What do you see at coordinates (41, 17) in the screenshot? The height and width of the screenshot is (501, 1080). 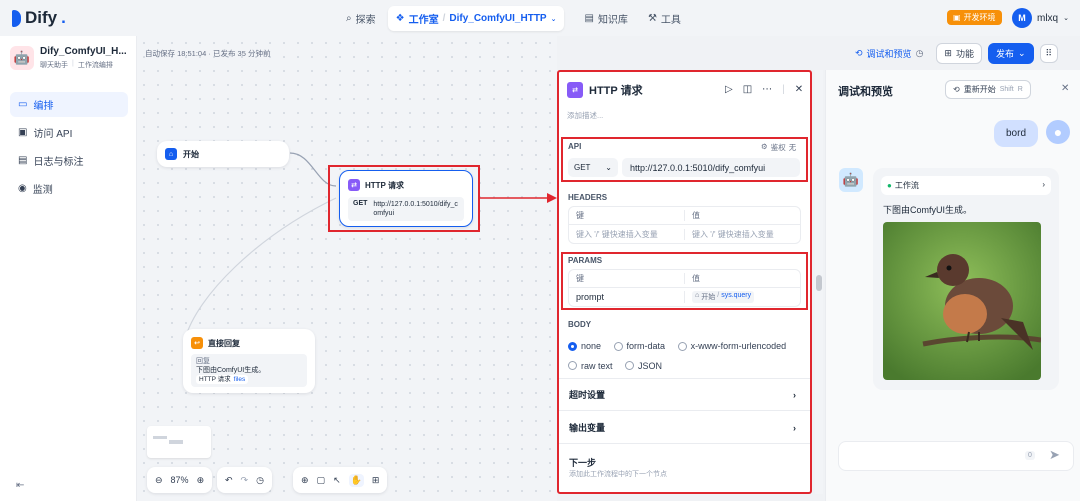 I see `logo-text: Dify` at bounding box center [41, 17].